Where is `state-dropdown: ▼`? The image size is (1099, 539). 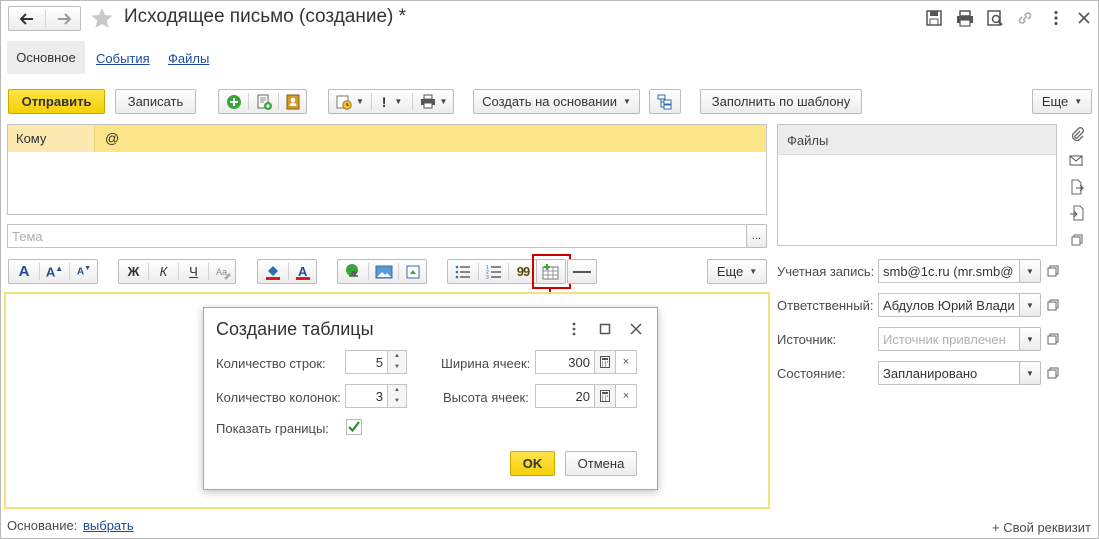
state-dropdown: ▼ is located at coordinates (1030, 373).